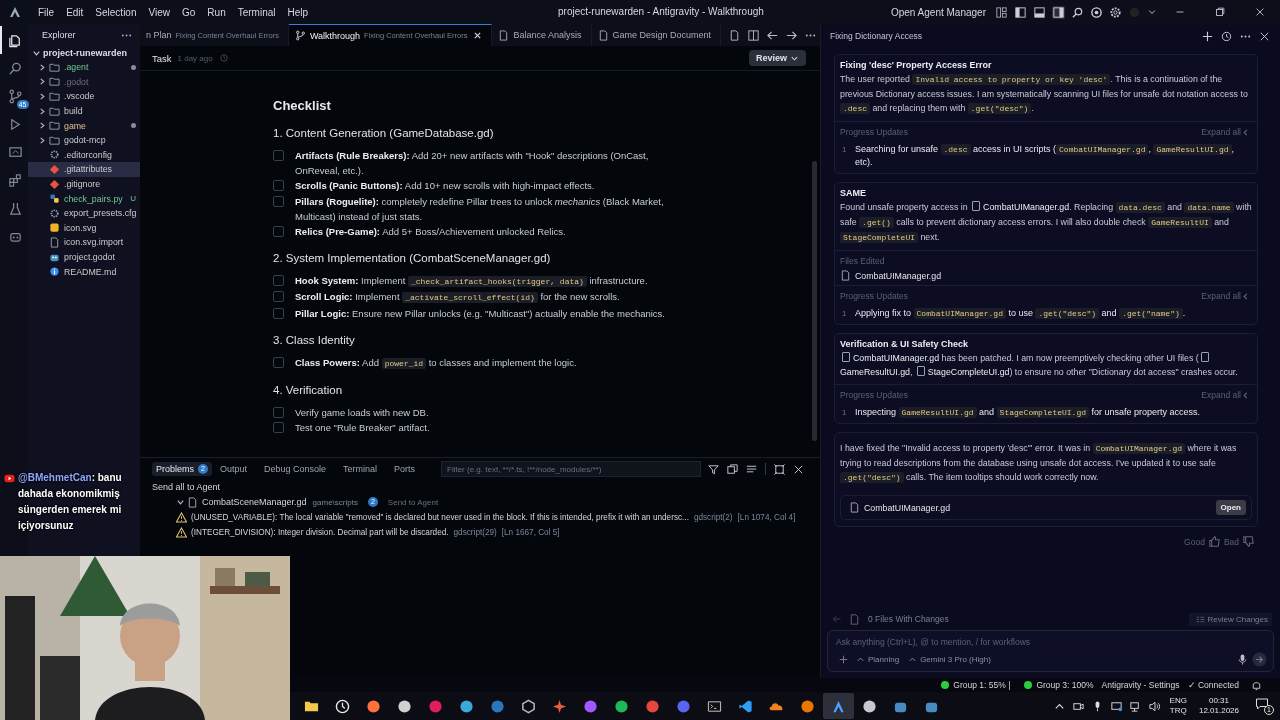  What do you see at coordinates (364, 469) in the screenshot?
I see `panel-tab: Terminal` at bounding box center [364, 469].